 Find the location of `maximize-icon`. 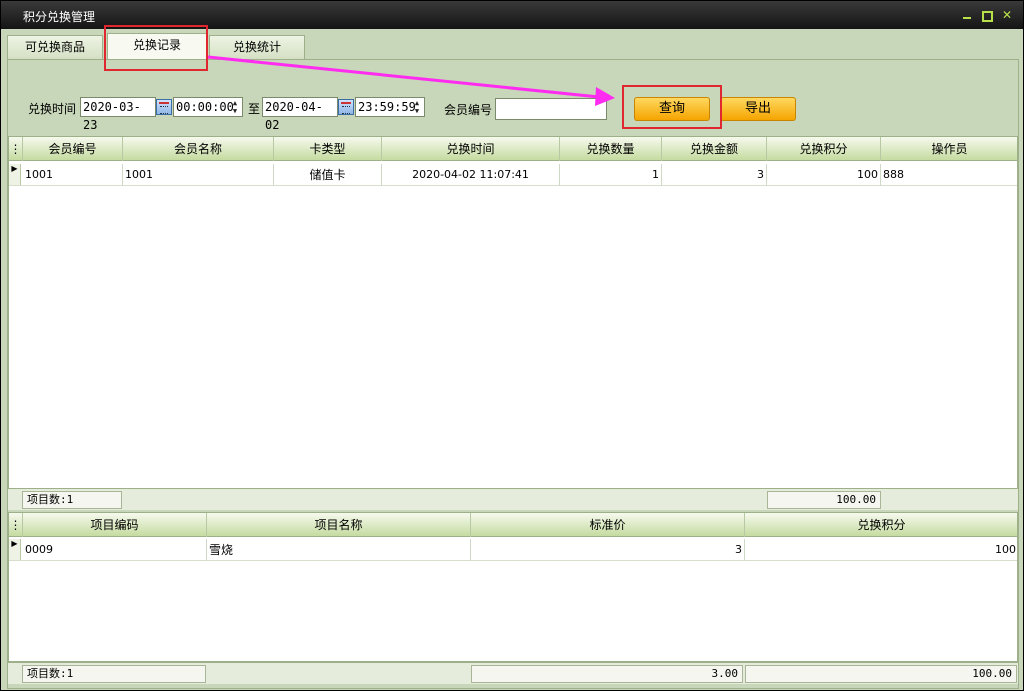

maximize-icon is located at coordinates (987, 15).